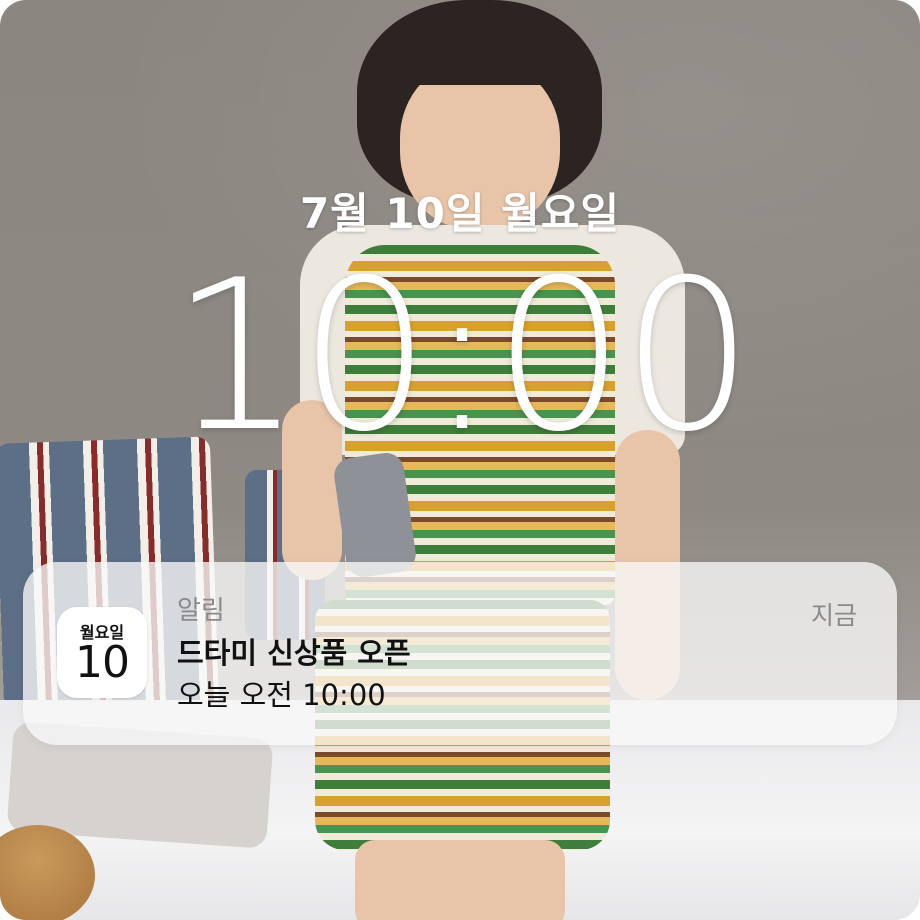  What do you see at coordinates (833, 615) in the screenshot?
I see `notification-timestamp: 지금` at bounding box center [833, 615].